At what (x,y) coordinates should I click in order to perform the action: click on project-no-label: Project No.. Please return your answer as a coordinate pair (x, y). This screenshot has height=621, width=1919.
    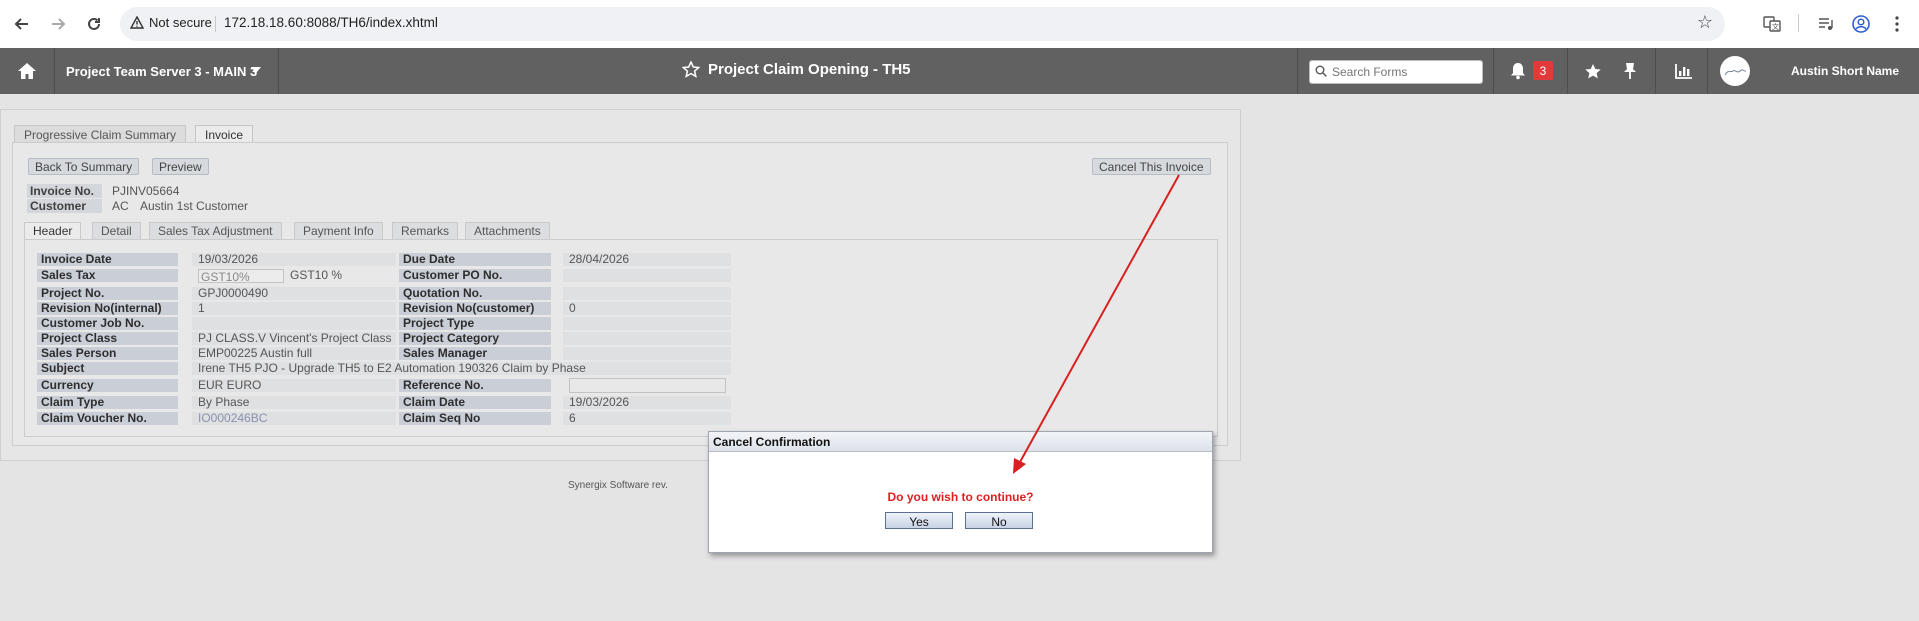
    Looking at the image, I should click on (107, 293).